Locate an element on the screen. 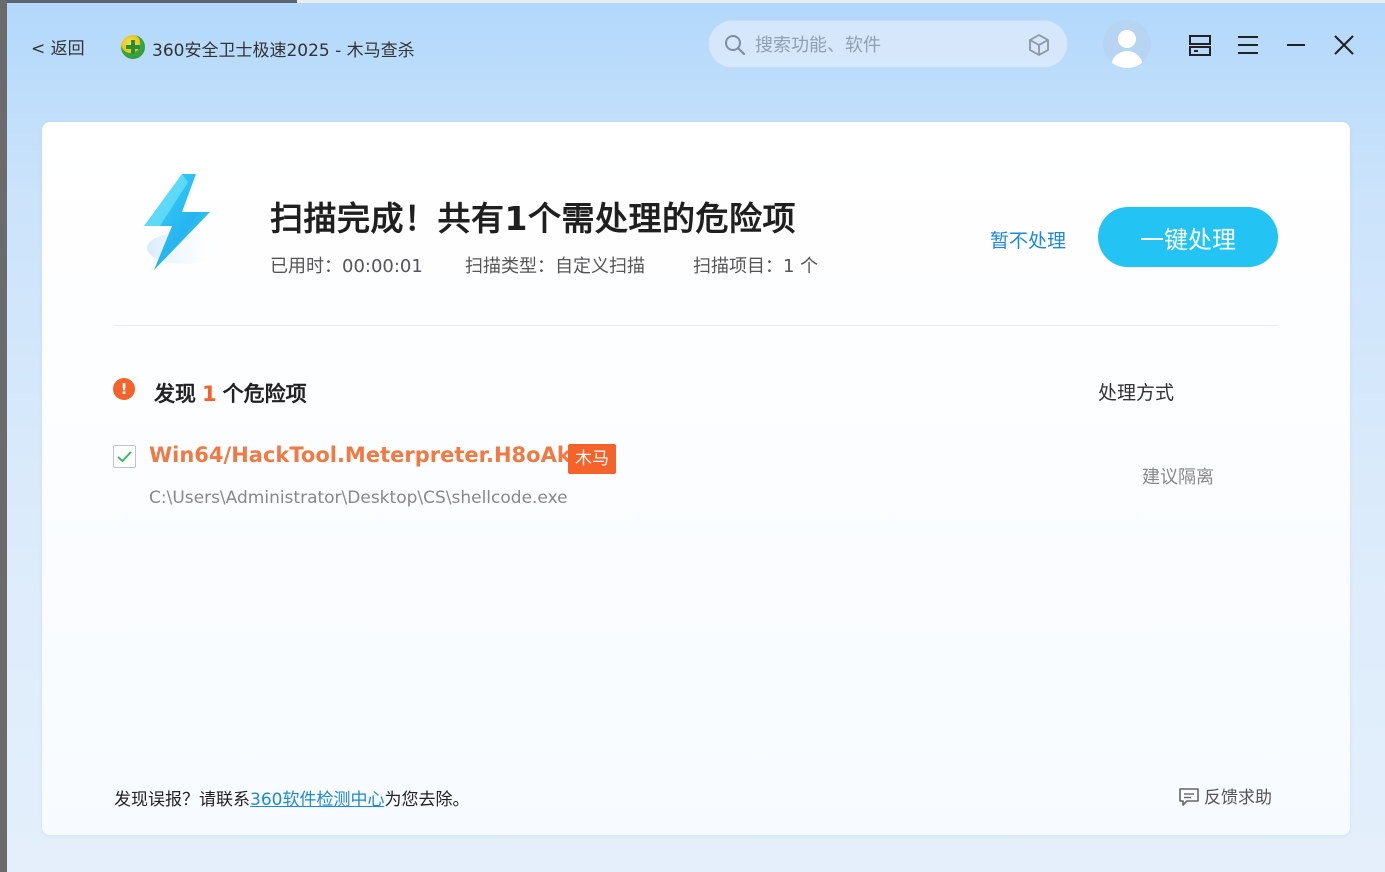 The image size is (1385, 872). false-positive-note: 发现误报？请联系360软件检测中心为您去除。 is located at coordinates (291, 797).